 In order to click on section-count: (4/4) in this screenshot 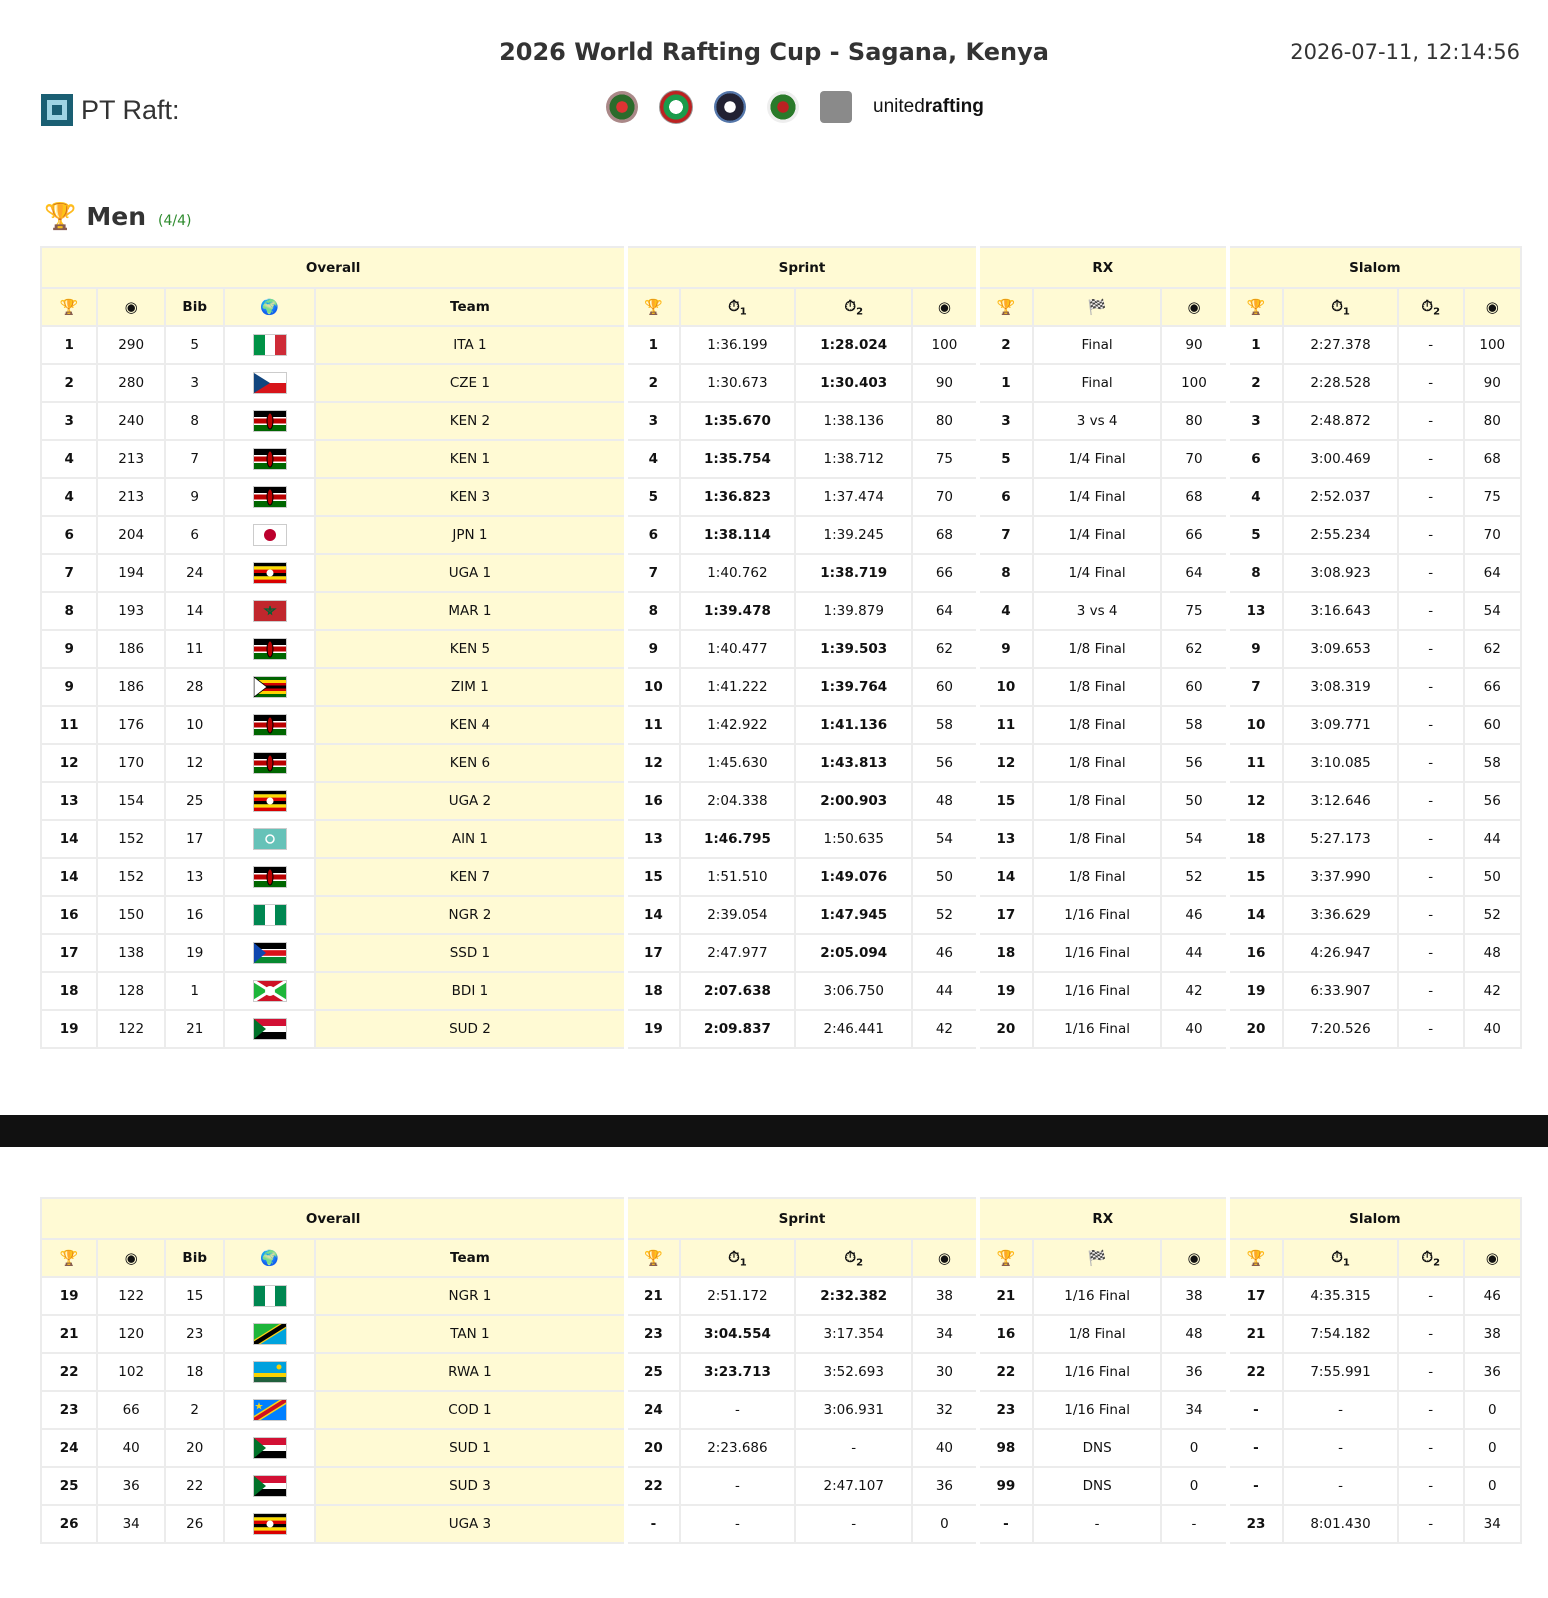, I will do `click(175, 221)`.